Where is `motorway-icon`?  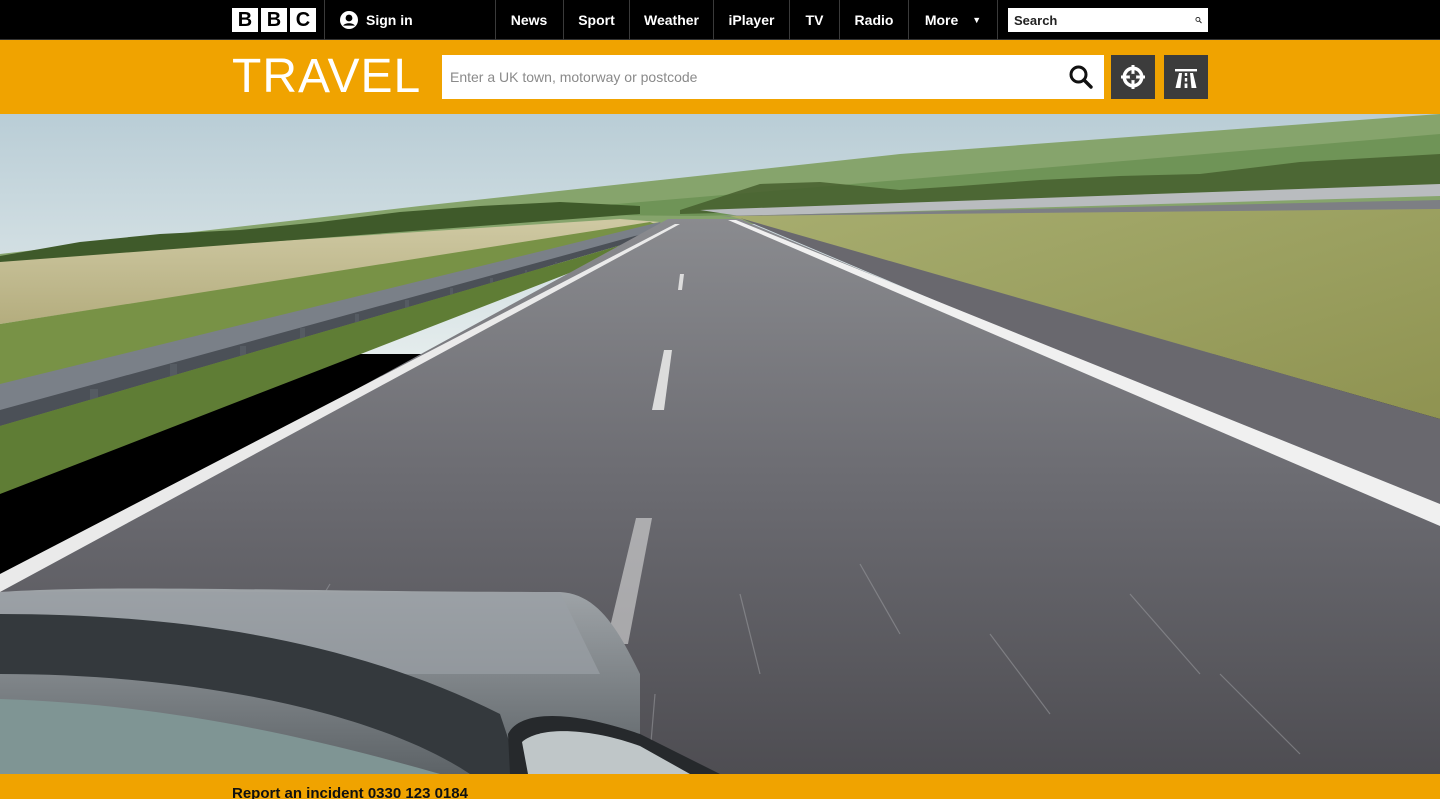
motorway-icon is located at coordinates (1186, 78).